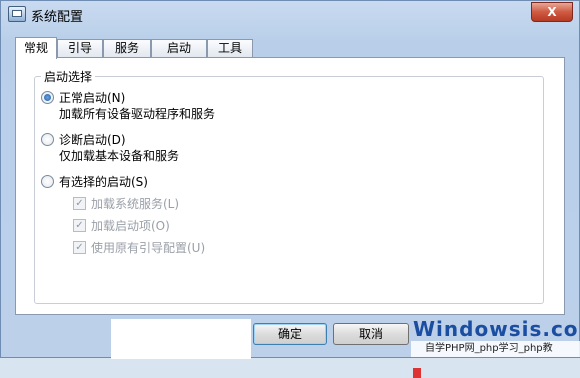  What do you see at coordinates (57, 17) in the screenshot?
I see `window-title: 系统配置` at bounding box center [57, 17].